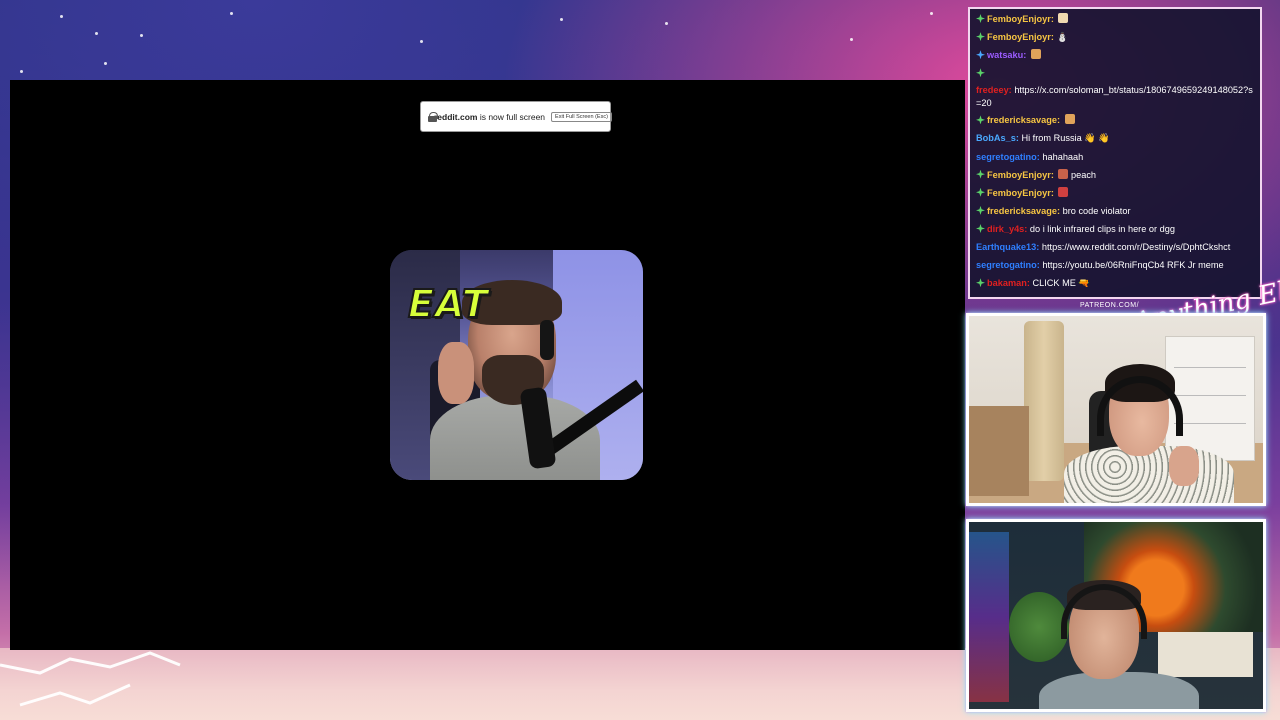 This screenshot has width=1280, height=720. I want to click on chat-text: do i link infrared clips in here or dgg, so click(1102, 228).